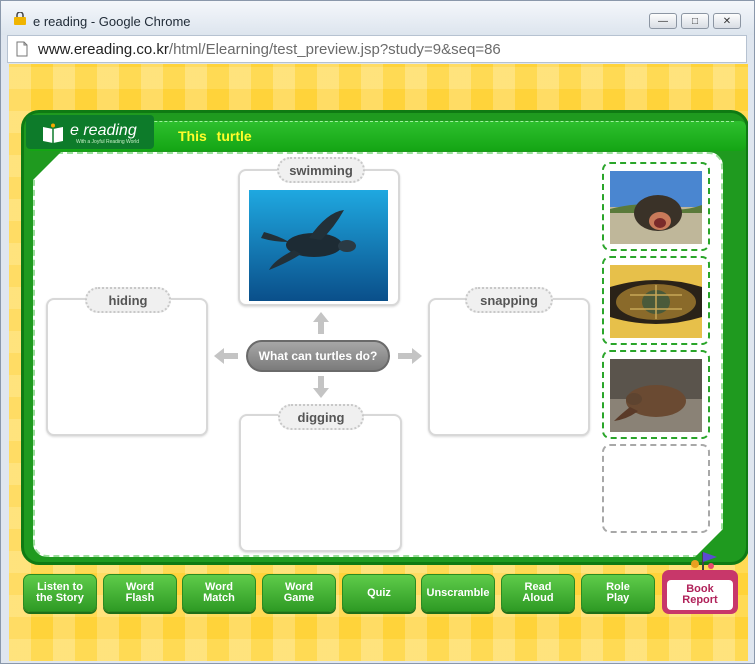 The image size is (755, 664). What do you see at coordinates (60, 598) in the screenshot?
I see `nav-label: the Story` at bounding box center [60, 598].